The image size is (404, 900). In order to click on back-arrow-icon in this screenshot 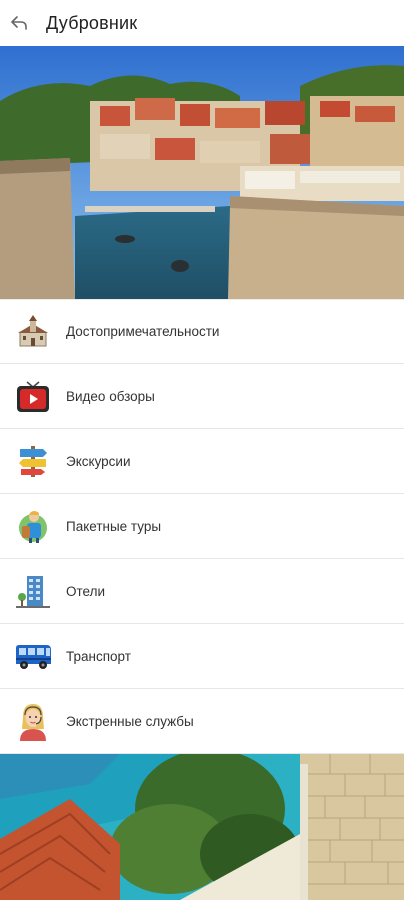, I will do `click(19, 23)`.